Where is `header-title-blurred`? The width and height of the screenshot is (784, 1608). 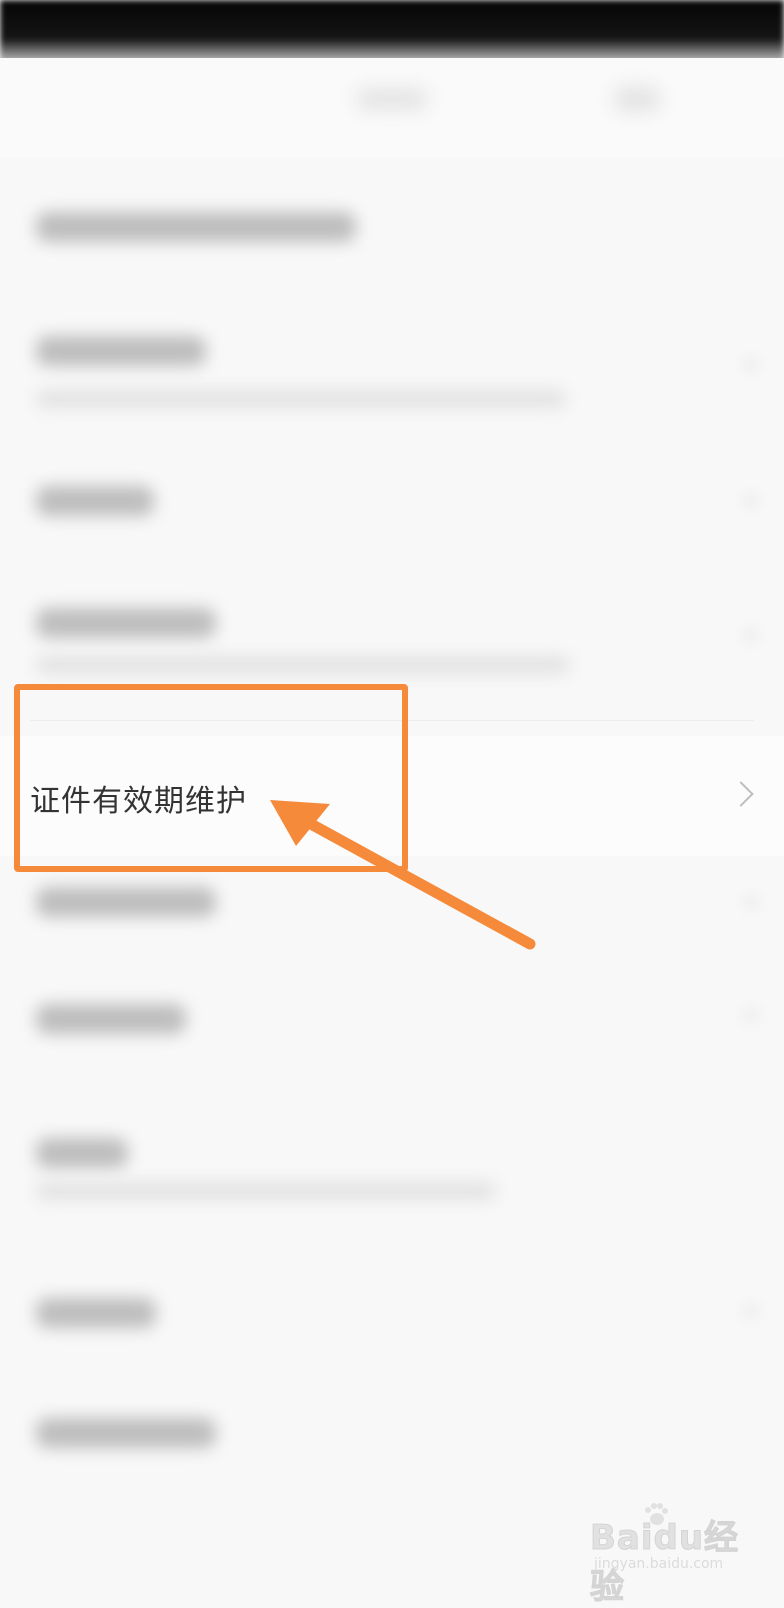
header-title-blurred is located at coordinates (392, 99).